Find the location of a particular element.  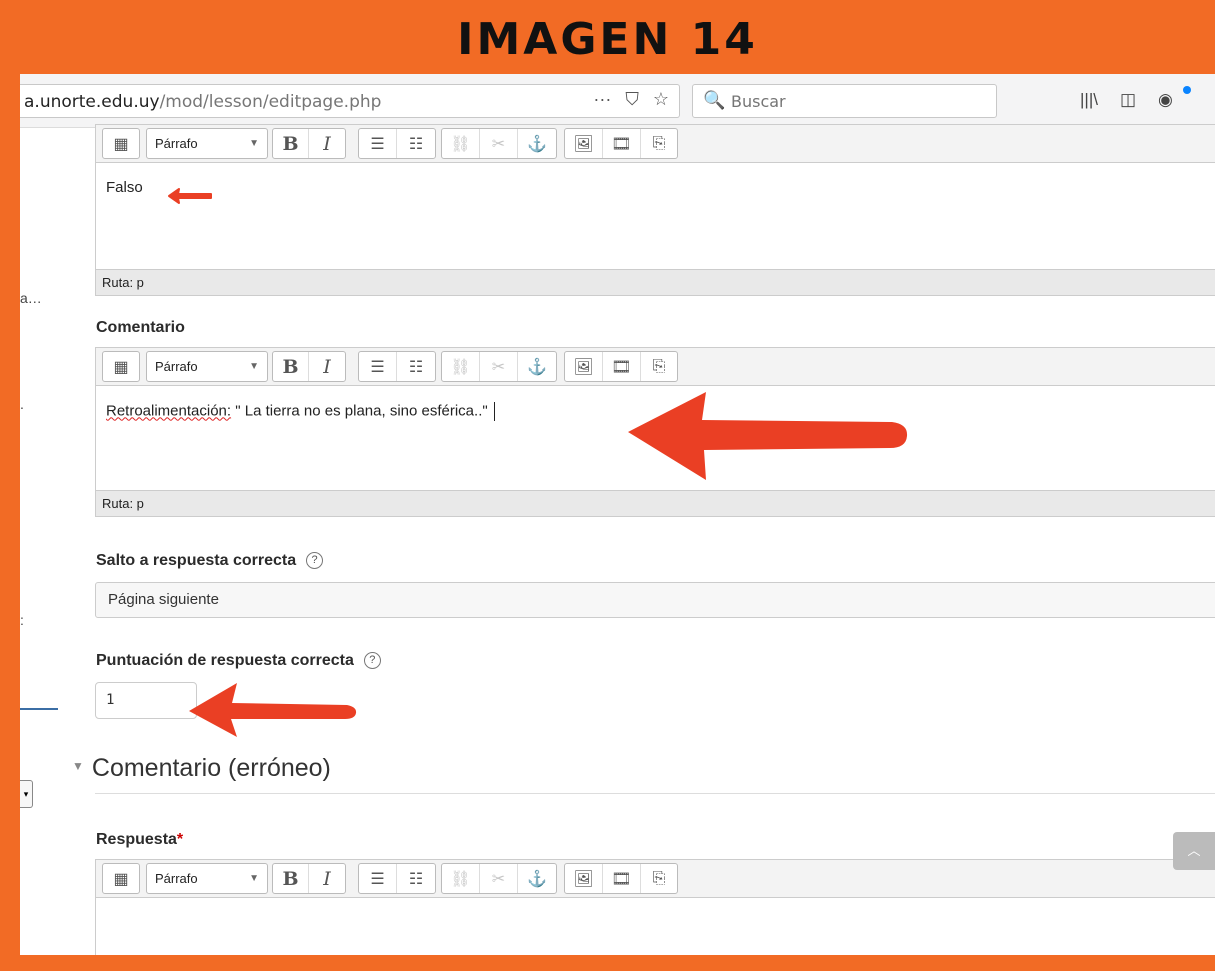

search-input: 🔍 Buscar is located at coordinates (844, 101).